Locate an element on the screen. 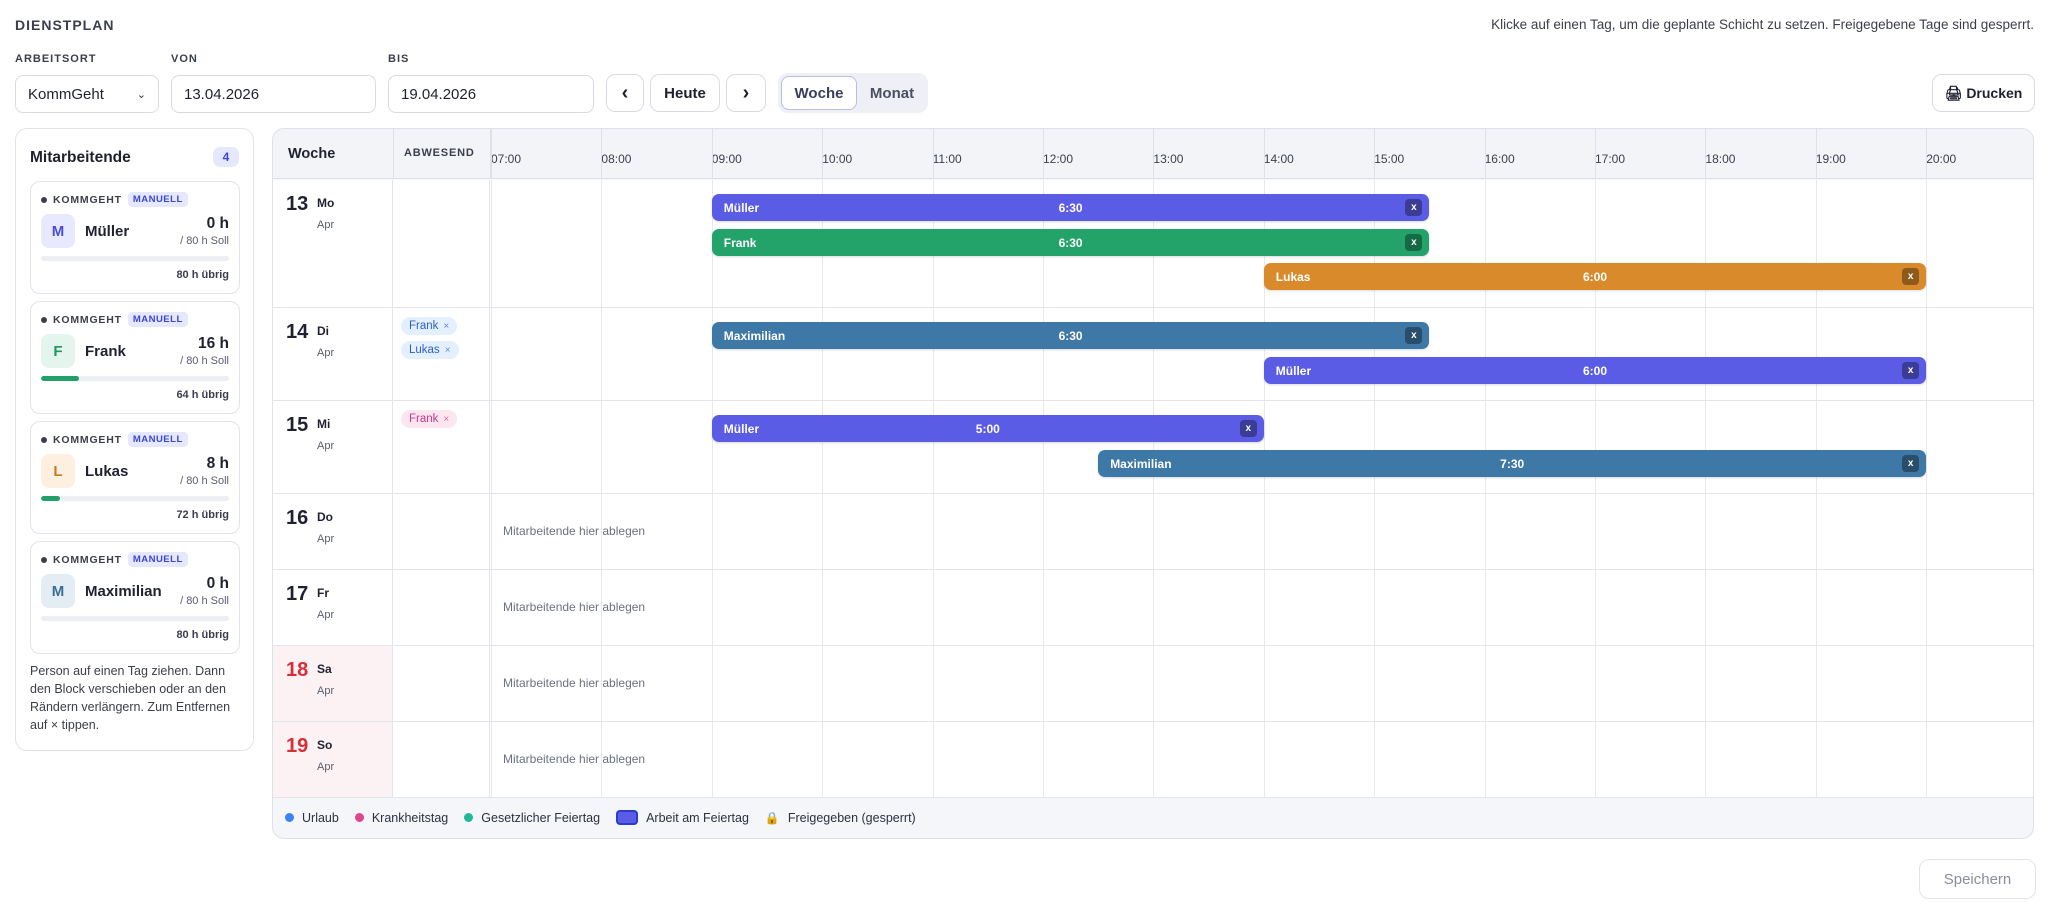  time-label: 15:00 is located at coordinates (1389, 159).